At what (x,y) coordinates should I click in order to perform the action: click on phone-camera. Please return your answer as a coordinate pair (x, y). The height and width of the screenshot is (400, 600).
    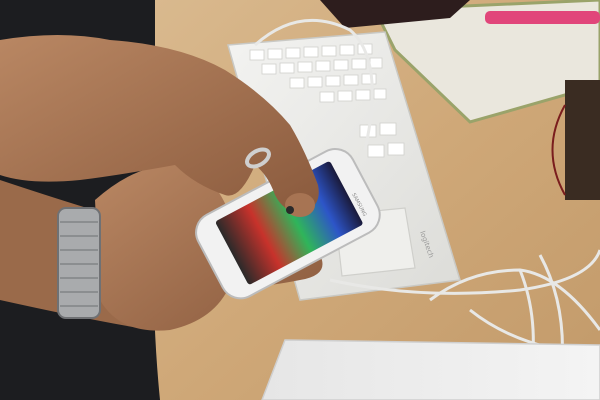
    Looking at the image, I should click on (290, 210).